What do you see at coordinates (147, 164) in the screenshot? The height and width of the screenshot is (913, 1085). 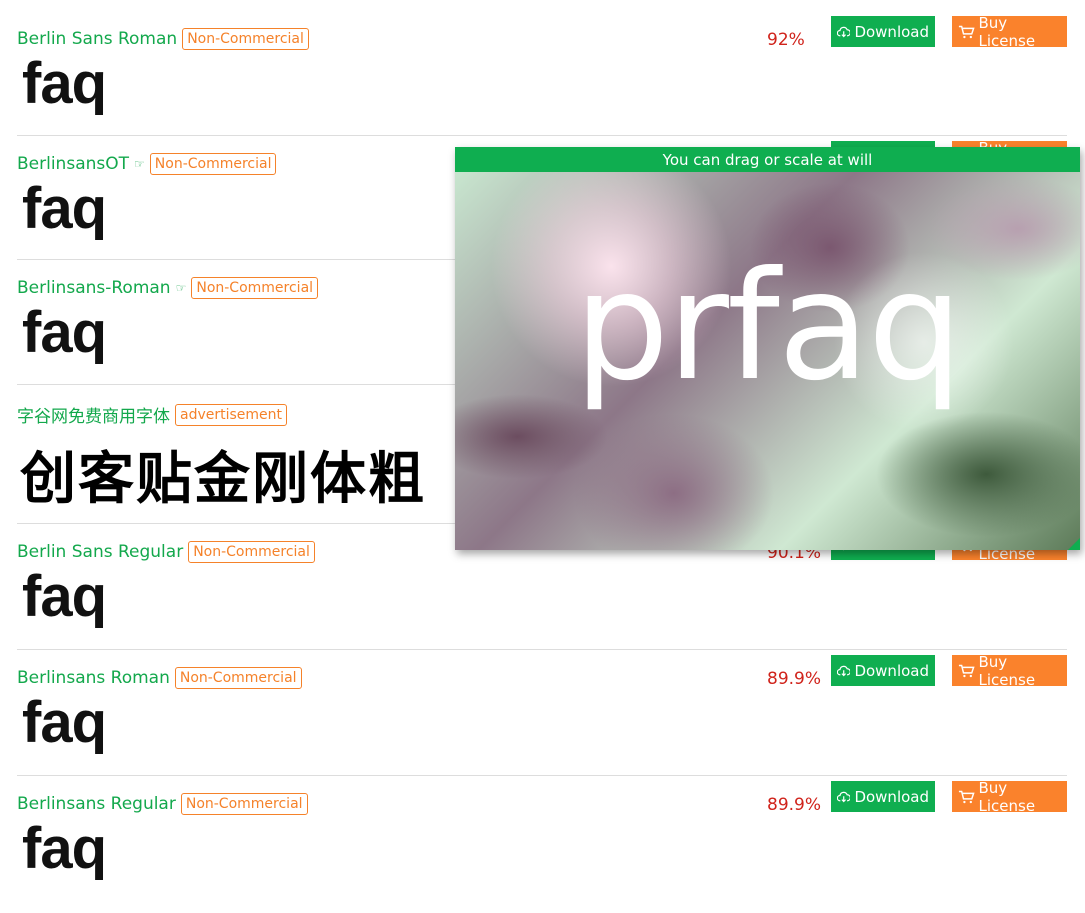 I see `font-name-link: BerlinsansOT ☞ Non-Commercial` at bounding box center [147, 164].